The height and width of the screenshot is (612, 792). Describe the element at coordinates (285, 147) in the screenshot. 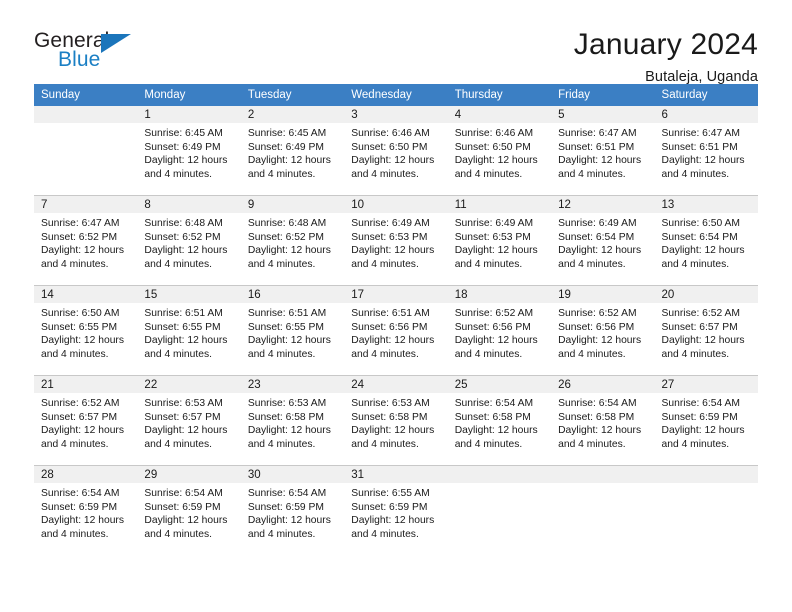

I see `sunset-time: Sunset: 6:49 PM` at that location.